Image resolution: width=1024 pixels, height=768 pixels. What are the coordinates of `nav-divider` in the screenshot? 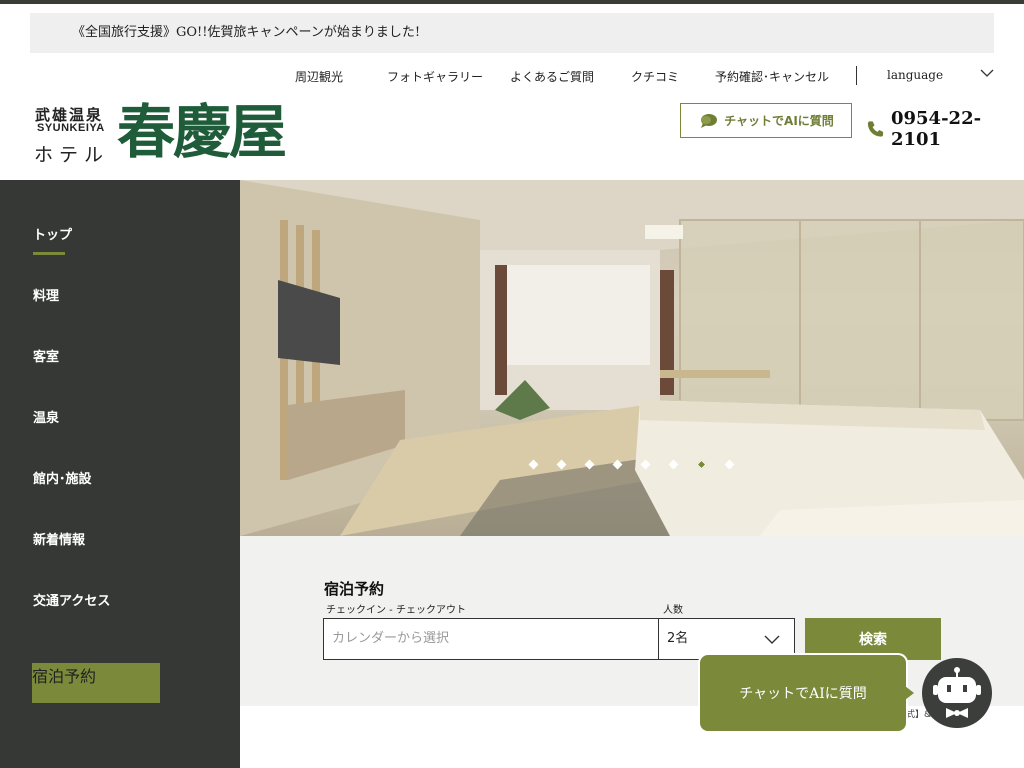 It's located at (856, 75).